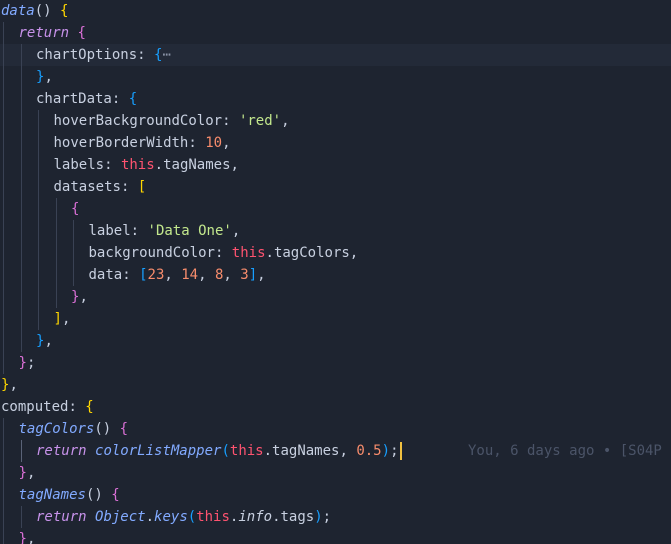 Image resolution: width=671 pixels, height=544 pixels. Describe the element at coordinates (335, 33) in the screenshot. I see `code-line: return {` at that location.